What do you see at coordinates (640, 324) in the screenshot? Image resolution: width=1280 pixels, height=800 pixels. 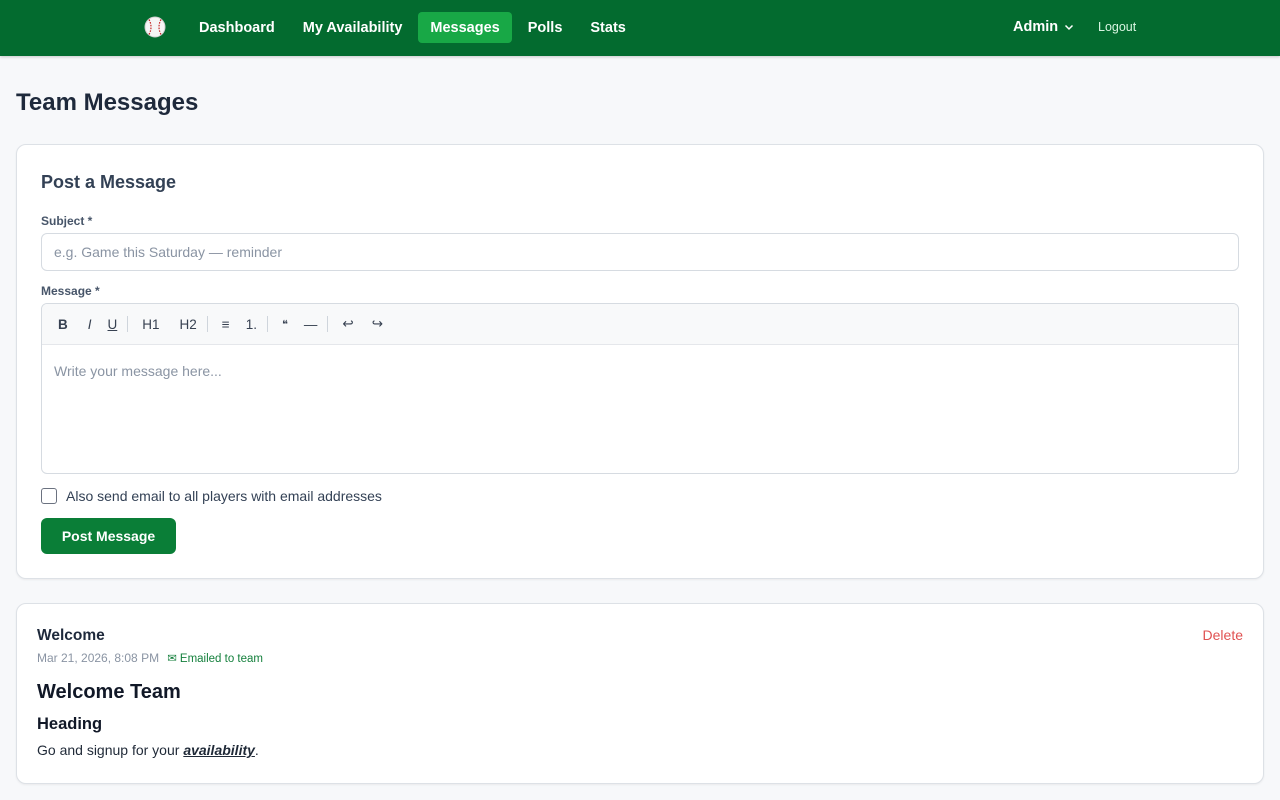 I see `editor-toolbar: B I U H1 H2 ≡ 1. ❝ — ↩ ↪` at bounding box center [640, 324].